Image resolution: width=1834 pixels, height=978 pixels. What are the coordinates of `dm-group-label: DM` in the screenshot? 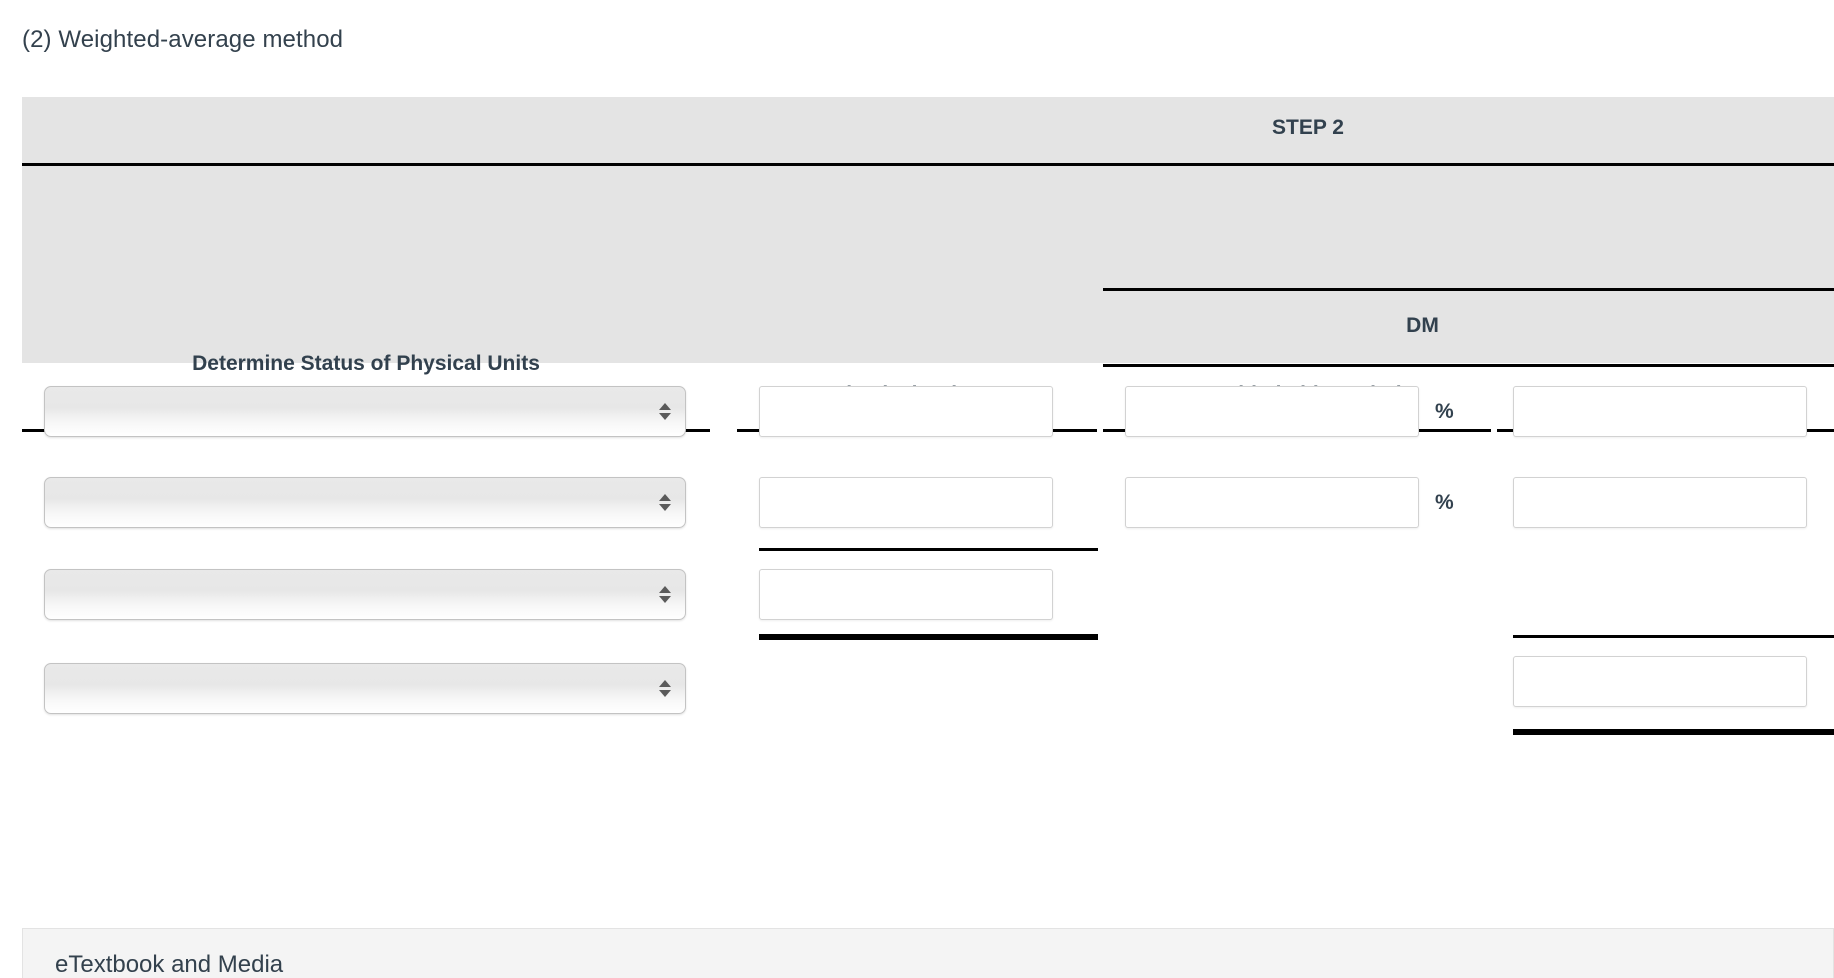 It's located at (1422, 325).